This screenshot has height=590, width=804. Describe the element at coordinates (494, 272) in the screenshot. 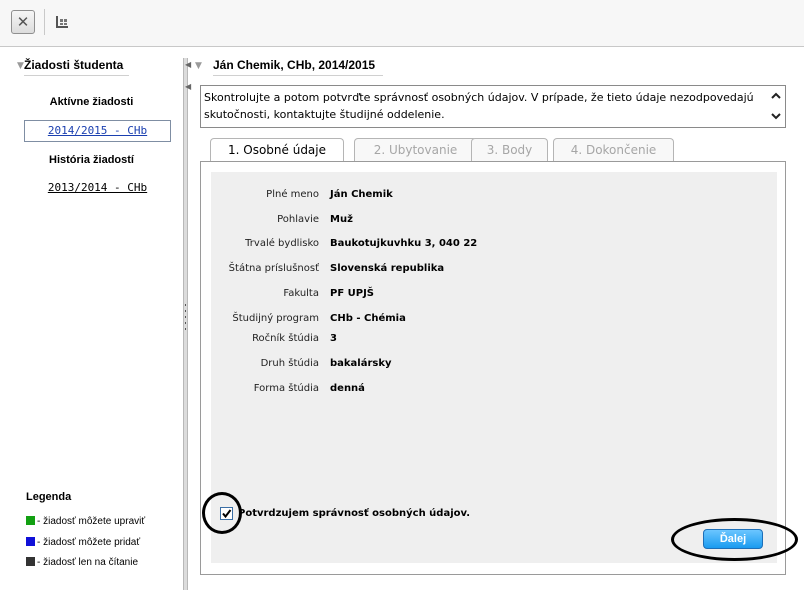

I see `field-citizenship: Štátna príslušnosť Slovenská republika` at that location.